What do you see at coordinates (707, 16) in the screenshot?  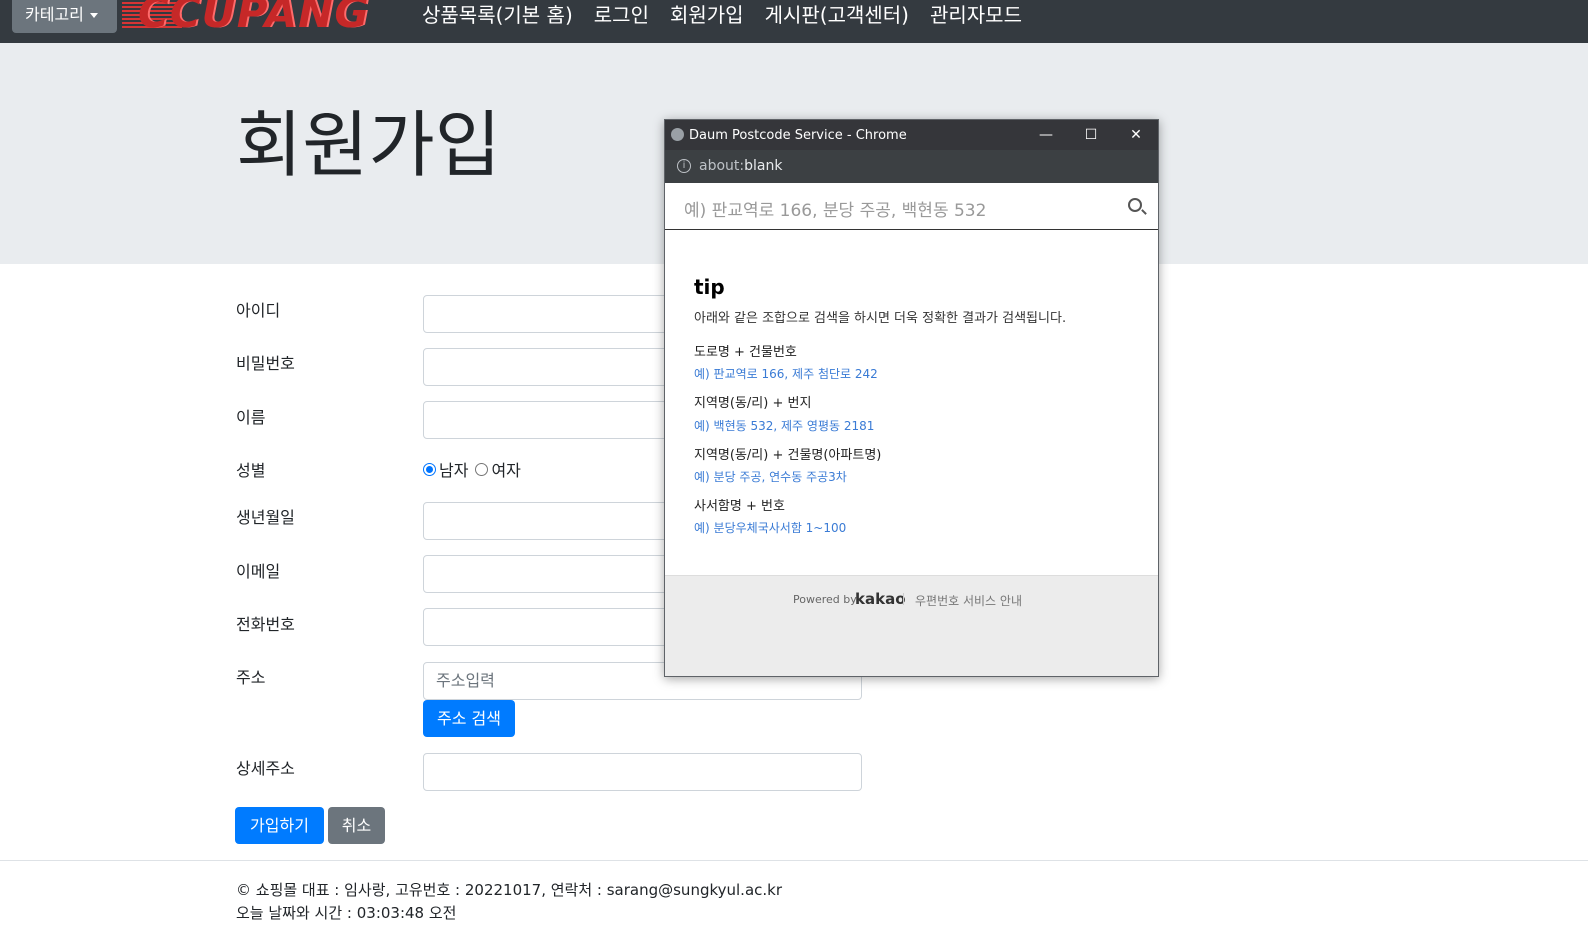 I see `nav-link-signup: 회원가입` at bounding box center [707, 16].